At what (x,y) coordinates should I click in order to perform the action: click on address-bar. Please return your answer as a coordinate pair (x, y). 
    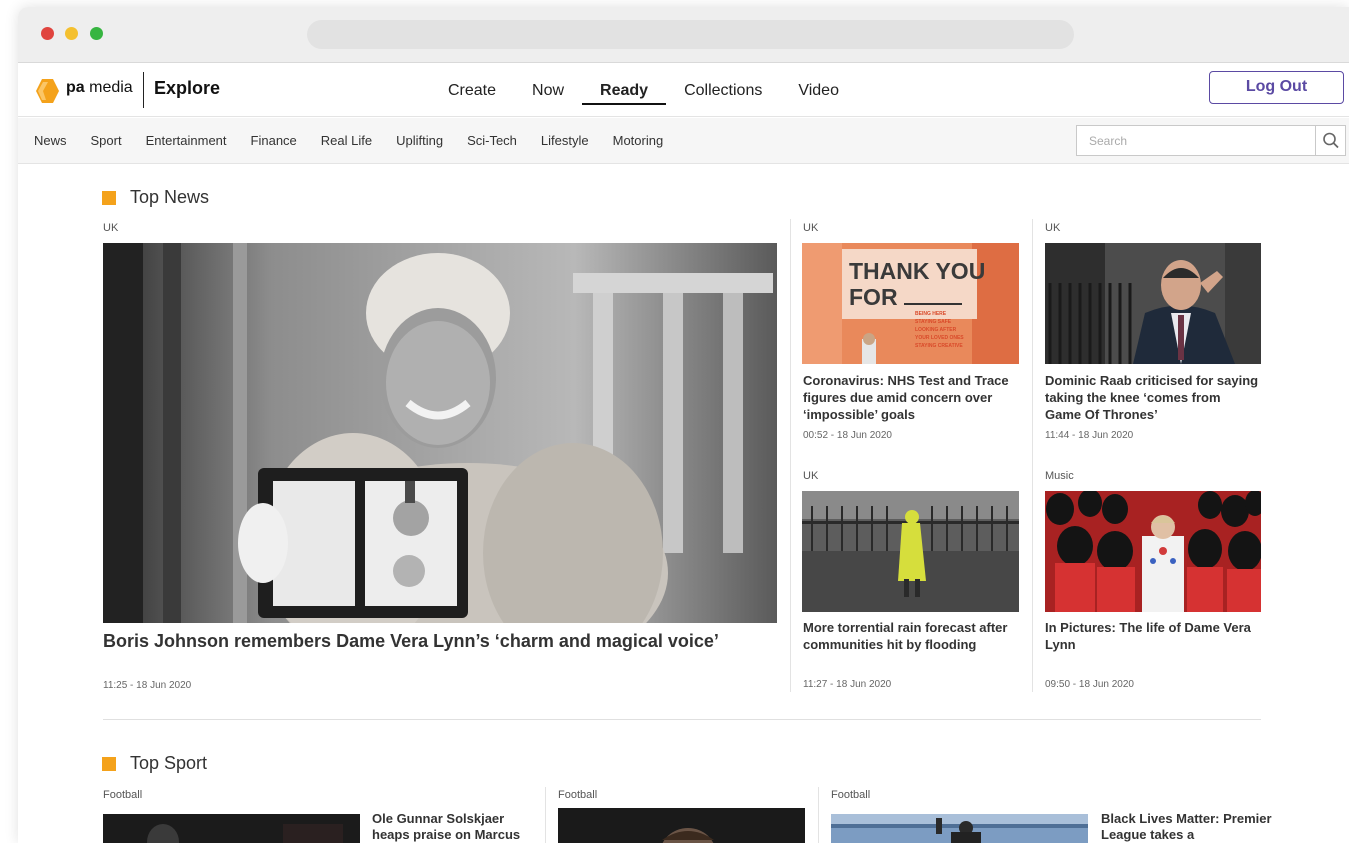
    Looking at the image, I should click on (690, 34).